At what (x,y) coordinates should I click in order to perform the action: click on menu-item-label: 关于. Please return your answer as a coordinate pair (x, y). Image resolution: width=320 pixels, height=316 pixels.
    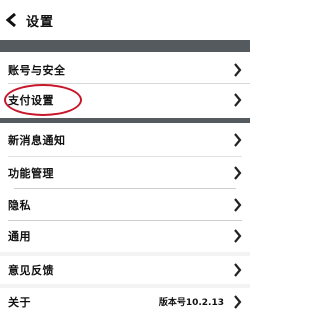
    Looking at the image, I should click on (19, 302).